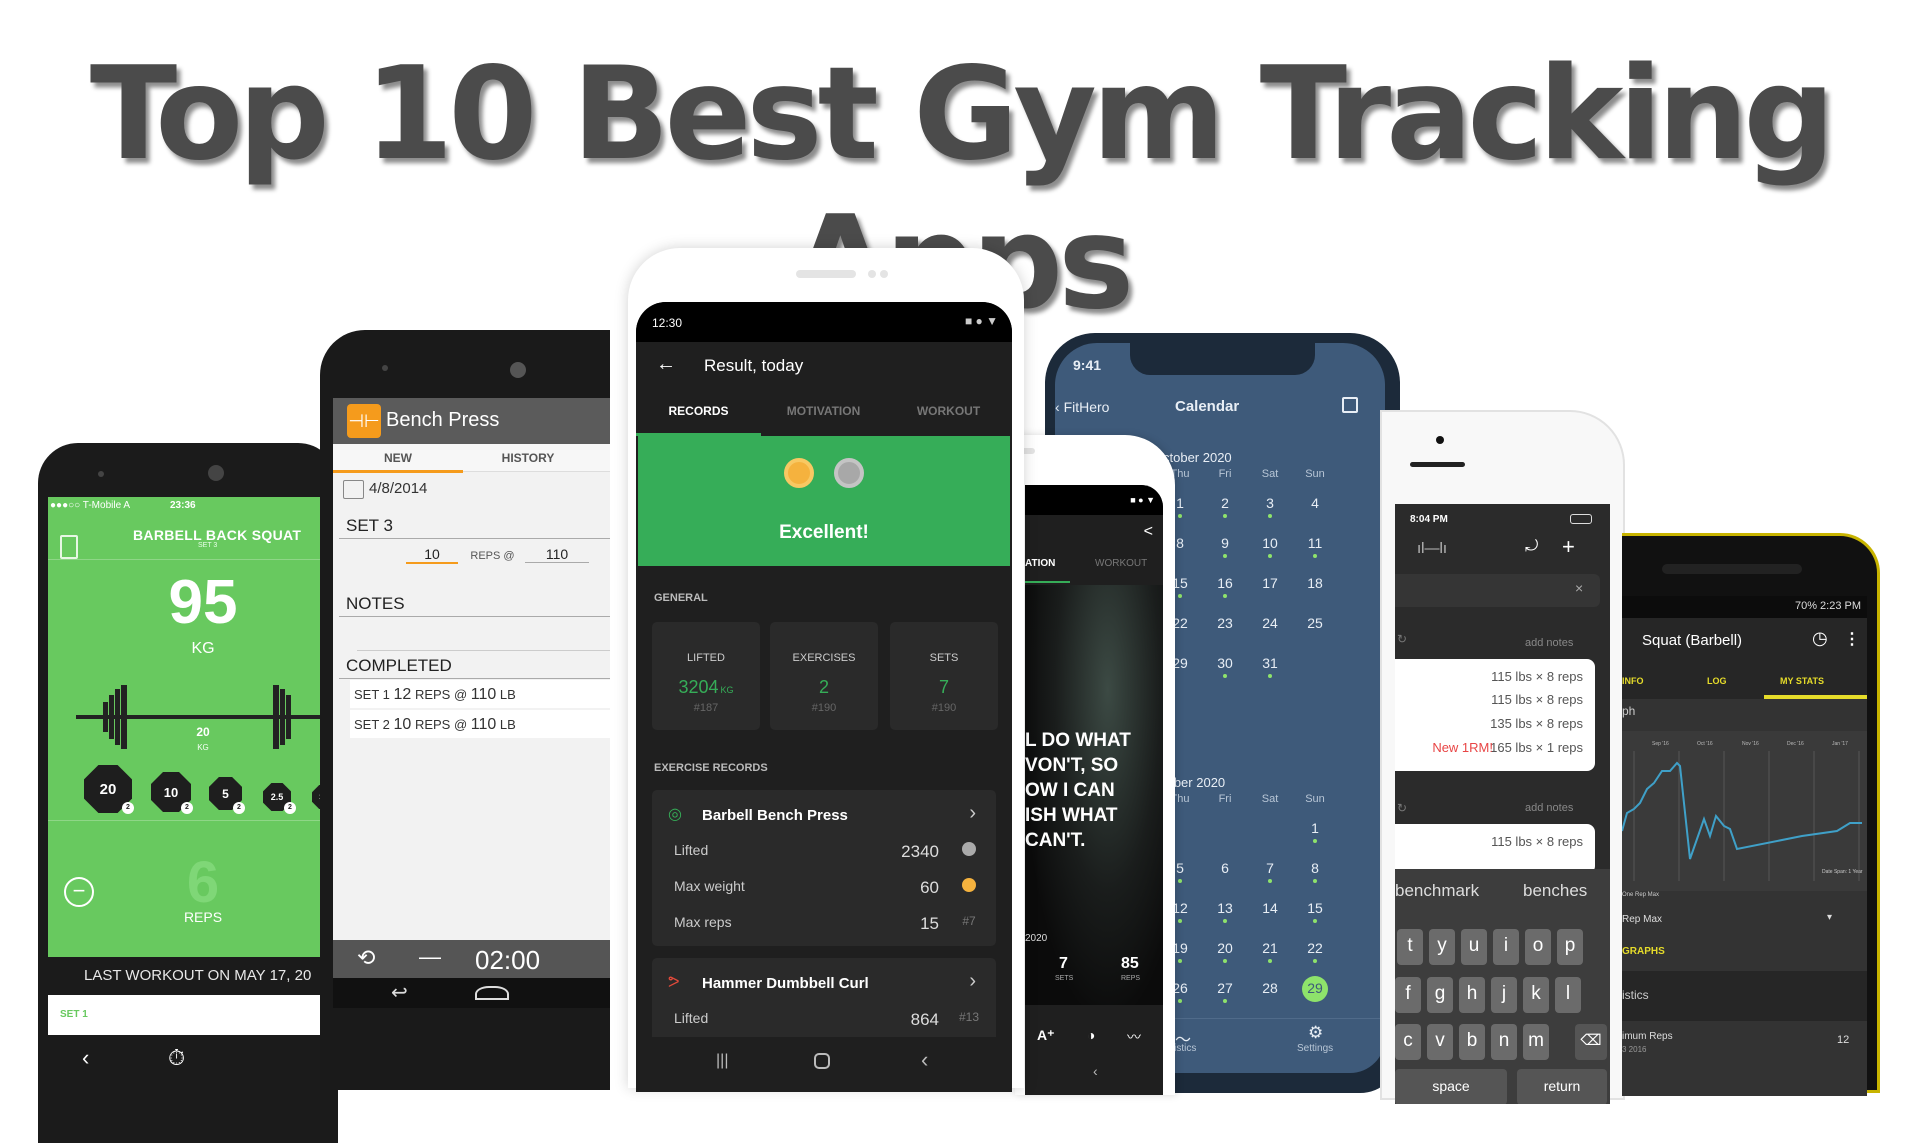 This screenshot has height=1143, width=1920. Describe the element at coordinates (1820, 638) in the screenshot. I see `timer-icon: ◷` at that location.